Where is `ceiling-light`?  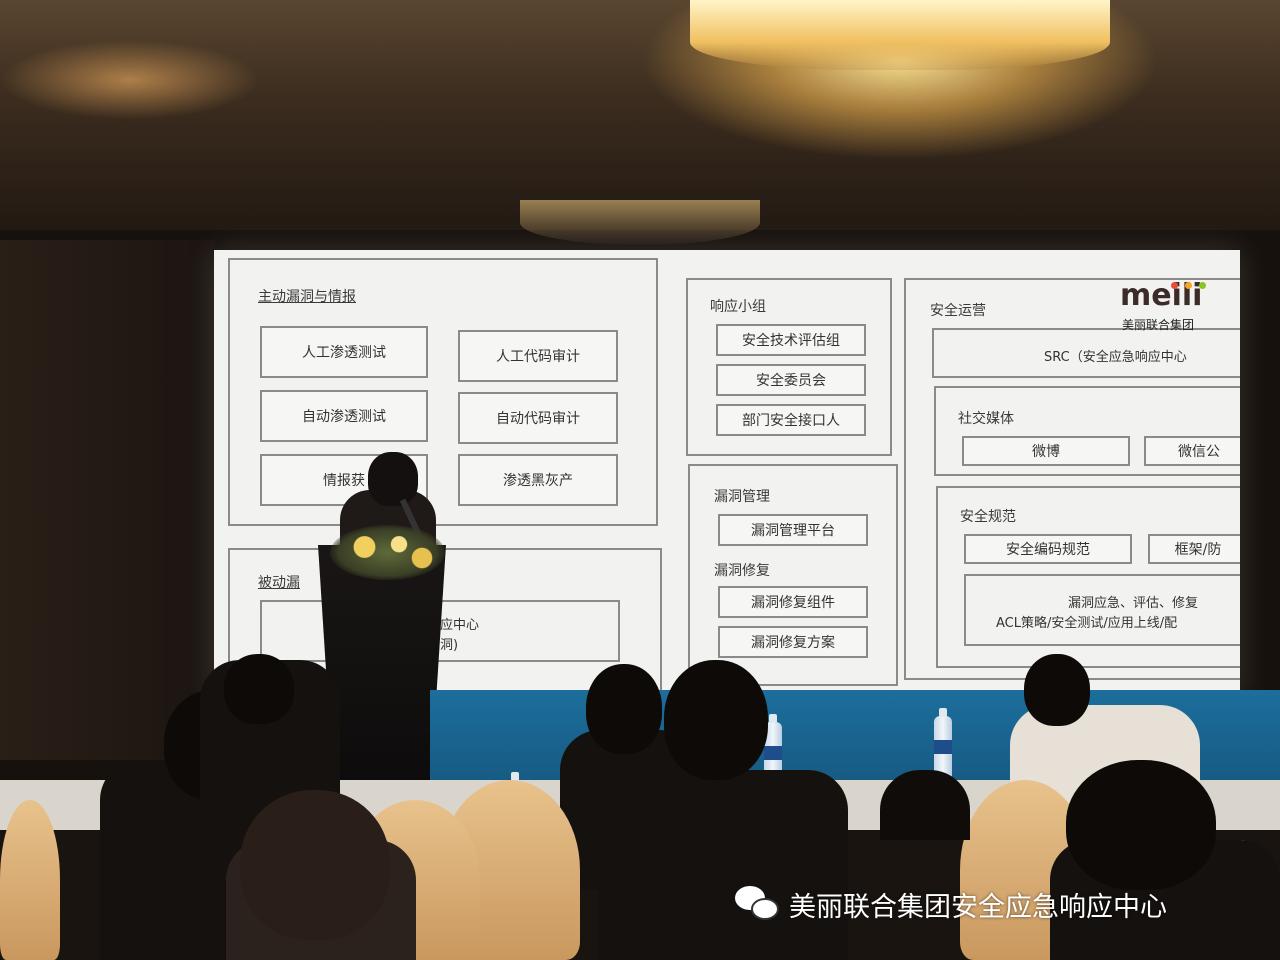
ceiling-light is located at coordinates (130, 80).